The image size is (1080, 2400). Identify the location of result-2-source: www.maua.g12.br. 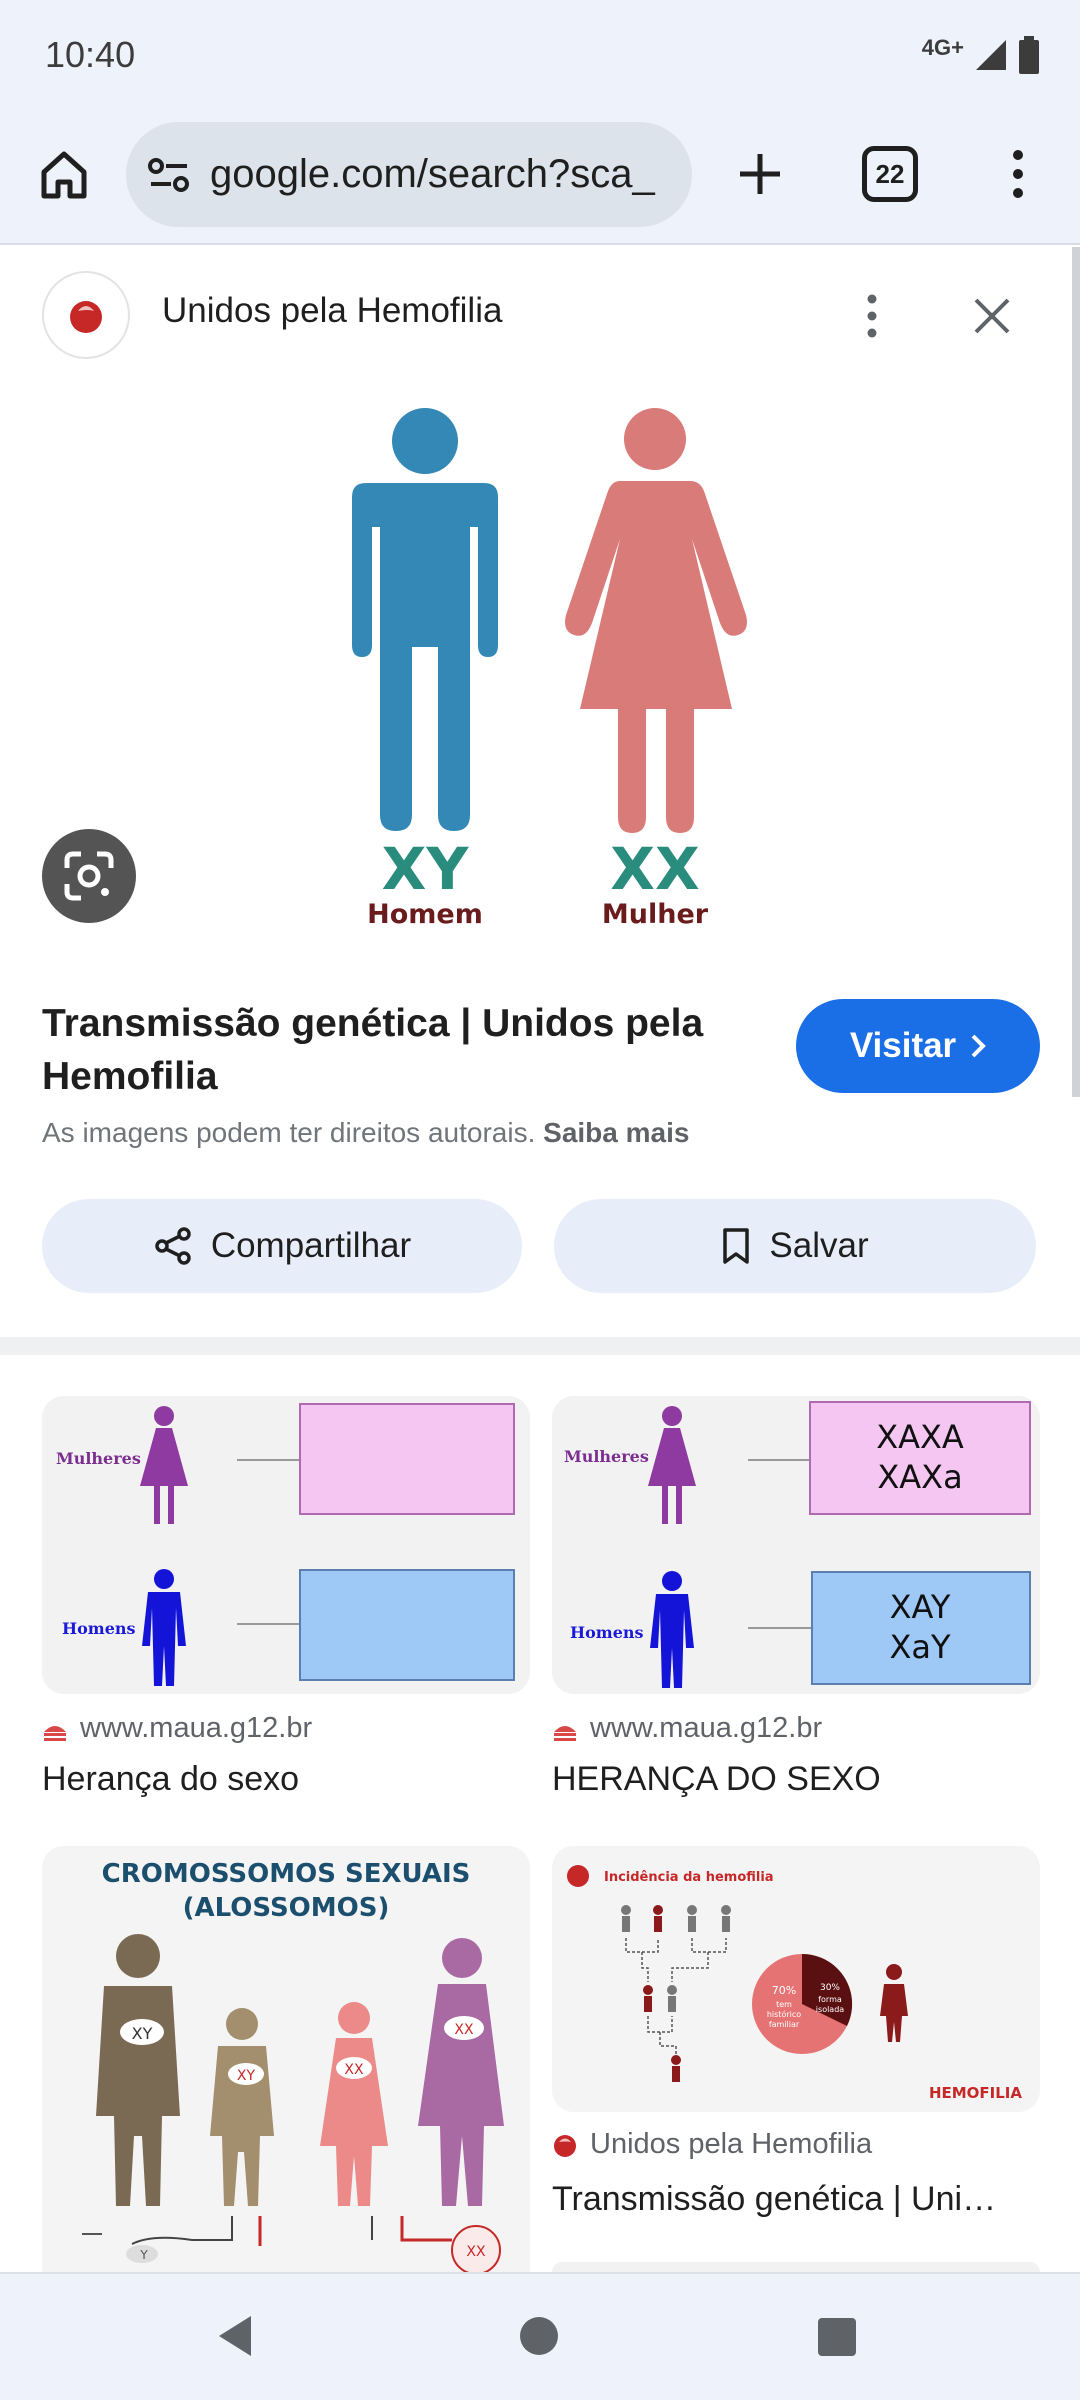
(687, 1728).